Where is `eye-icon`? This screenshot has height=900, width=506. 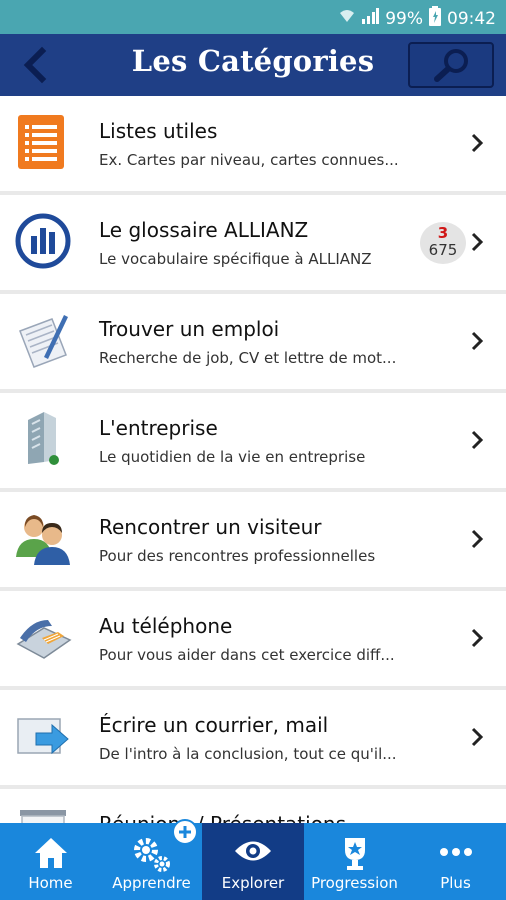
eye-icon is located at coordinates (253, 851).